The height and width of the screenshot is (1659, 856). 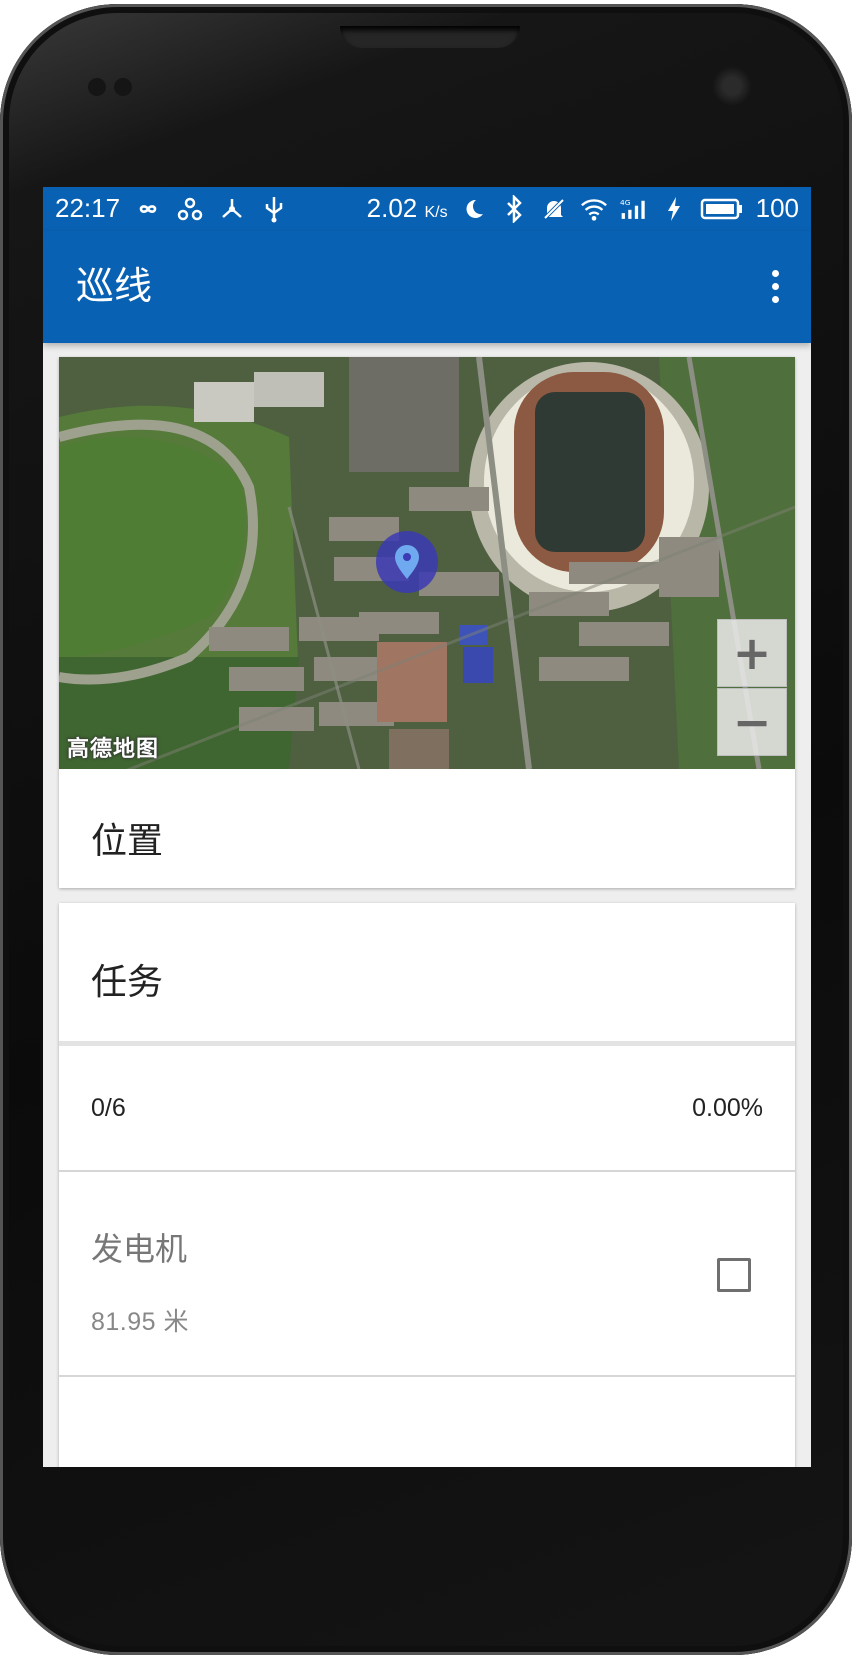 What do you see at coordinates (427, 287) in the screenshot?
I see `app-bar: 巡线` at bounding box center [427, 287].